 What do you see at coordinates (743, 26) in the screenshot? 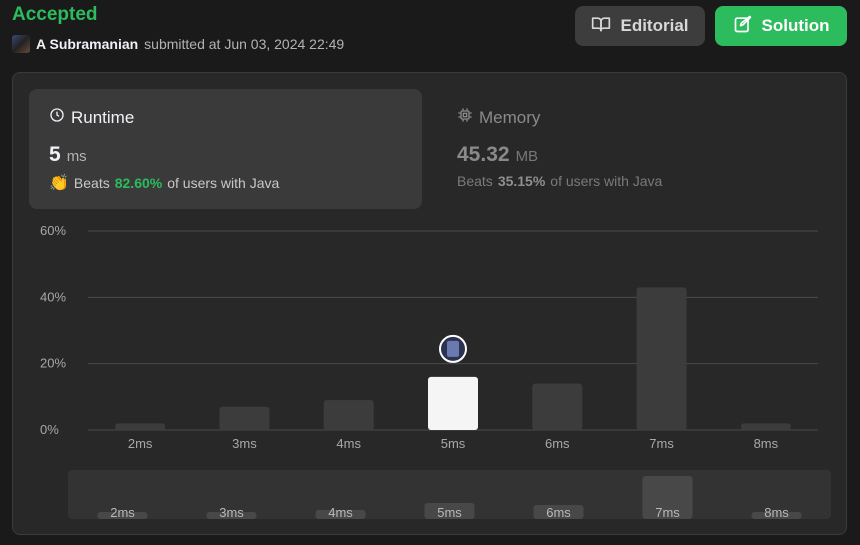
I see `edit-icon` at bounding box center [743, 26].